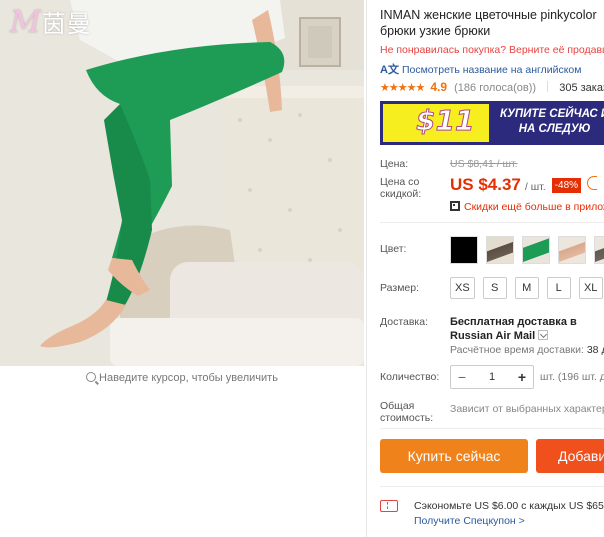  What do you see at coordinates (445, 121) in the screenshot?
I see `banner-price: $11` at bounding box center [445, 121].